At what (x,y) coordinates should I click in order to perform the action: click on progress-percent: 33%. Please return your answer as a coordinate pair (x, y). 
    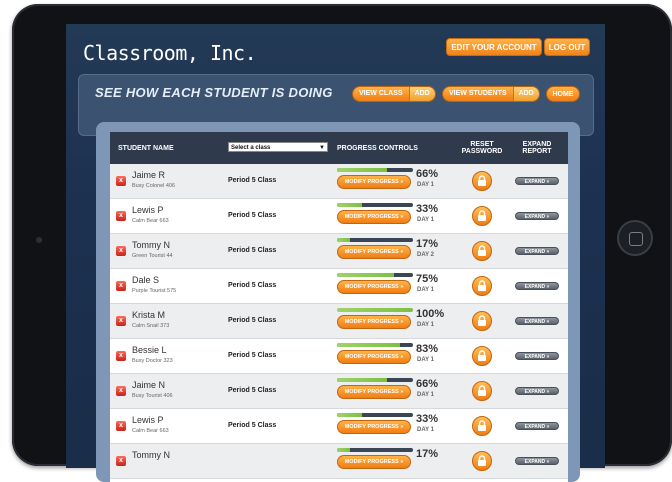
    Looking at the image, I should click on (427, 209).